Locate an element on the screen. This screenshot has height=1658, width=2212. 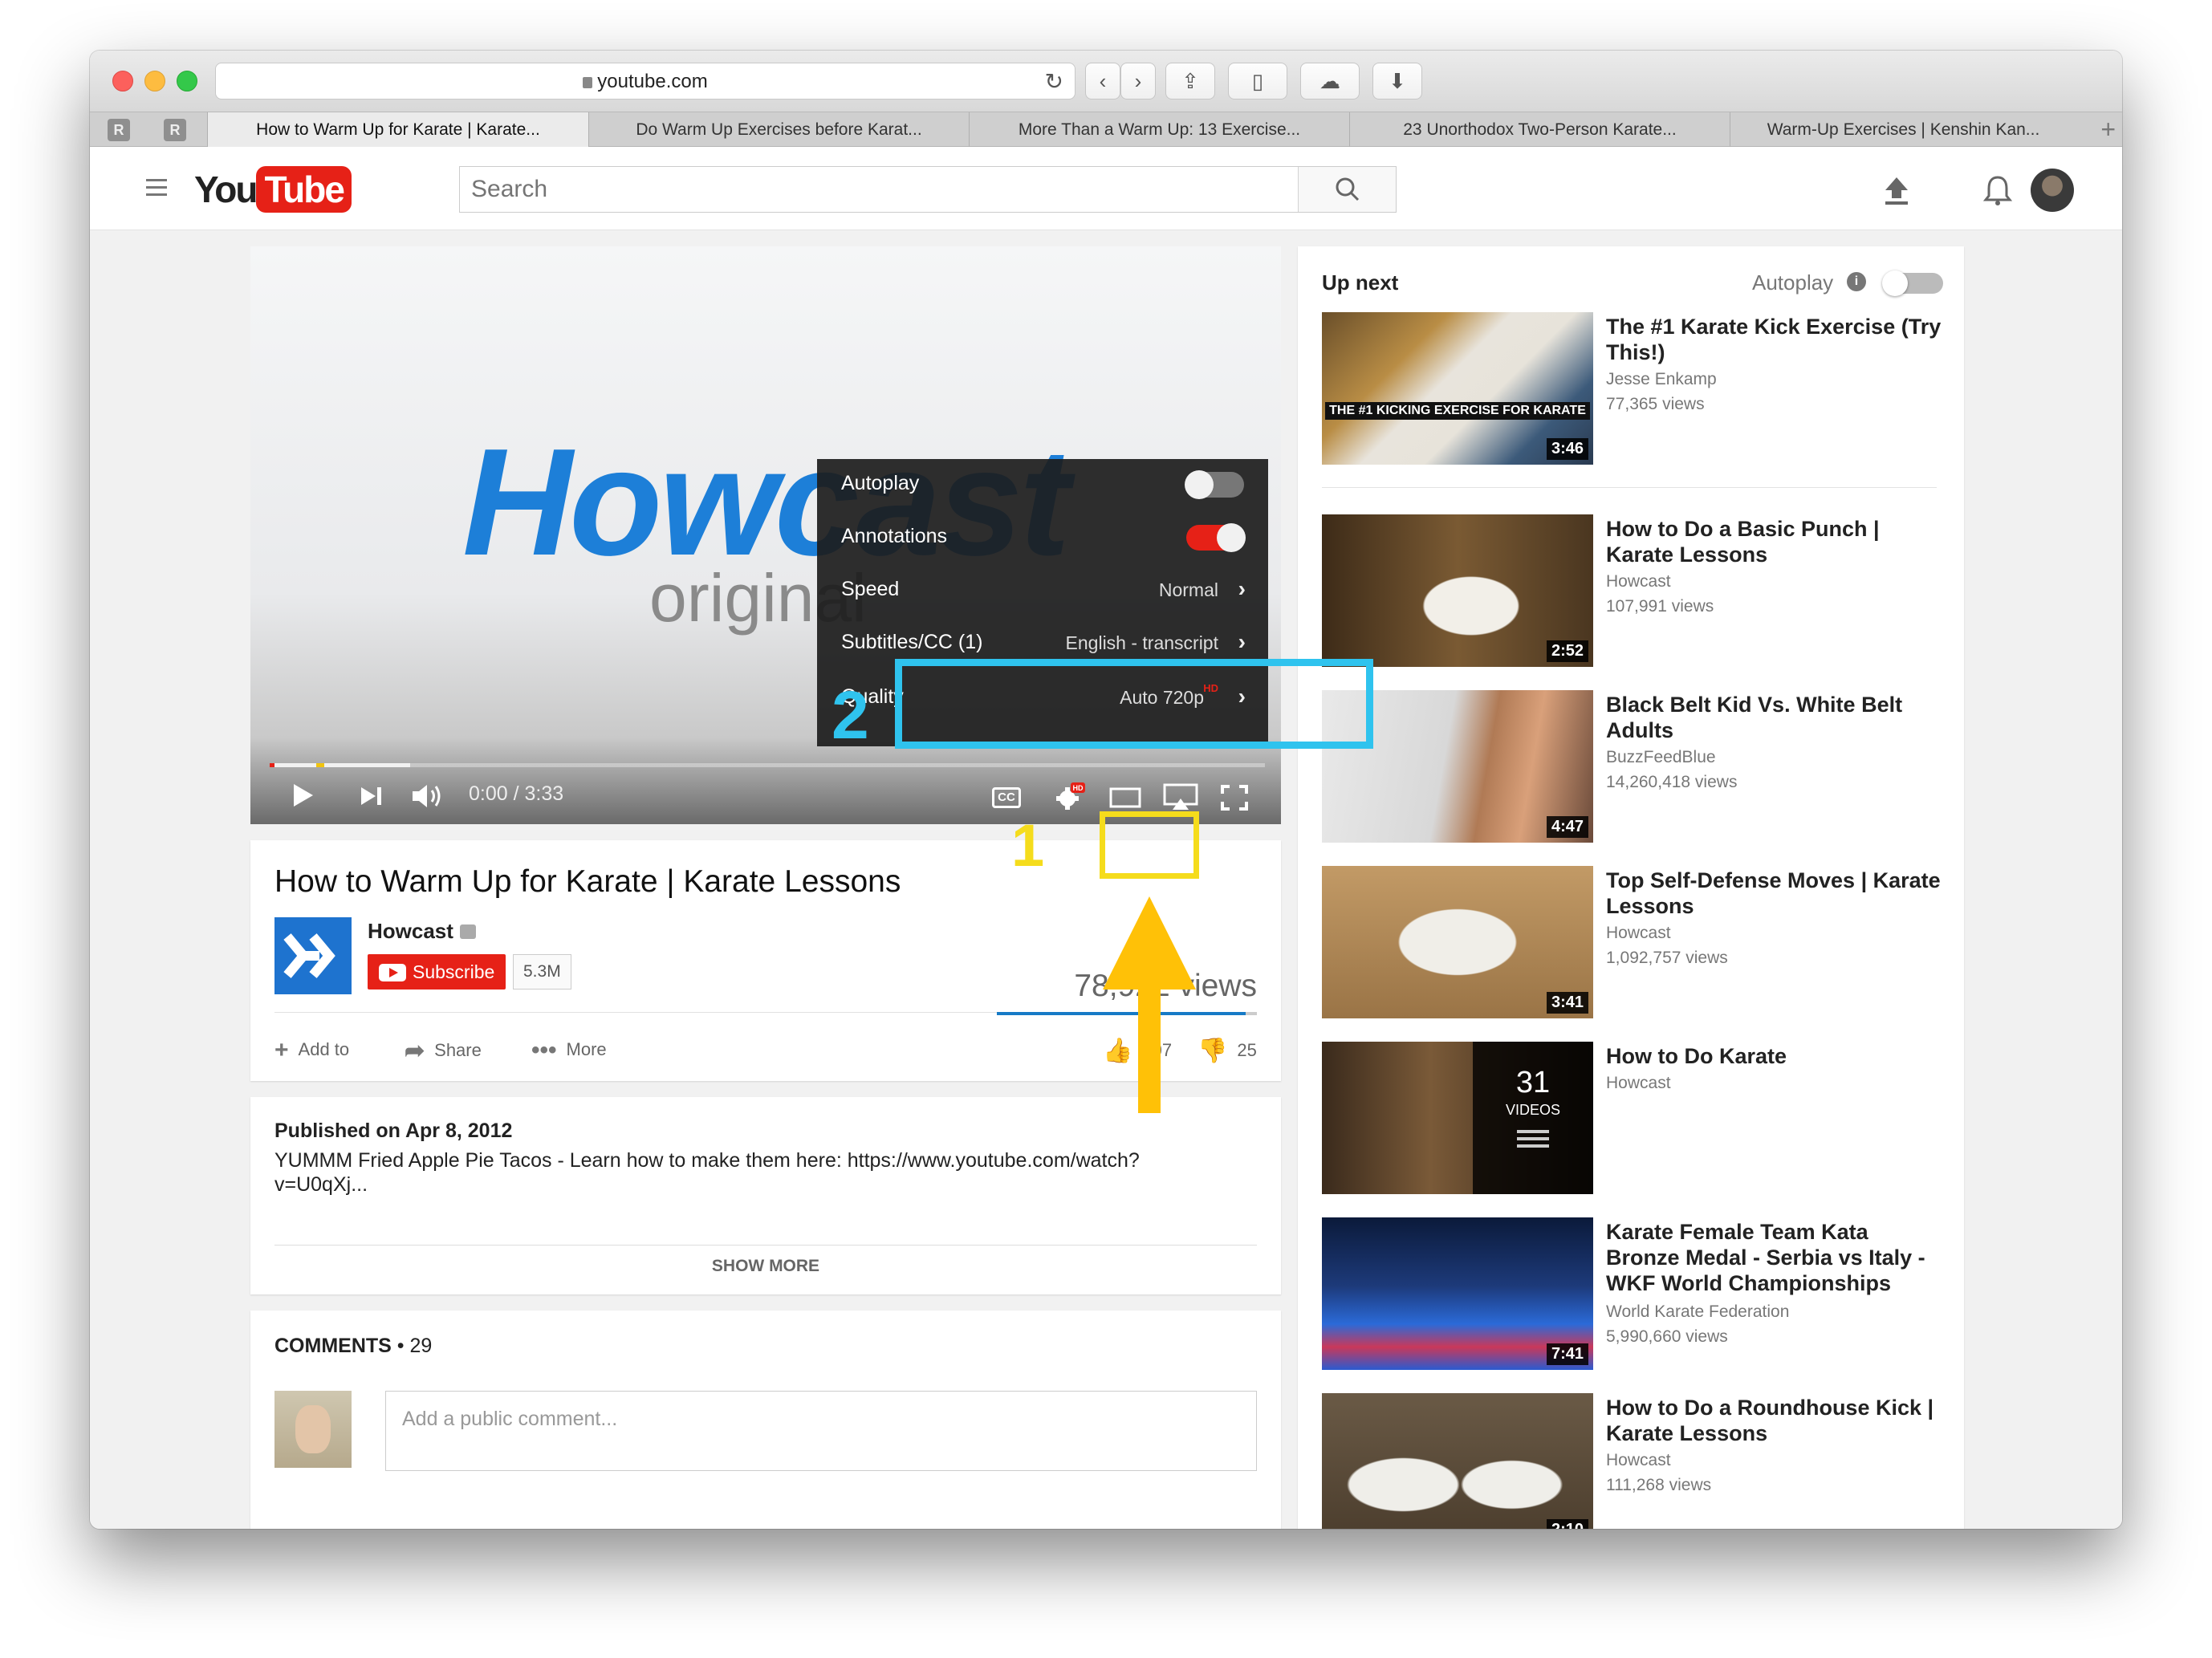
youtube-header: You Tube is located at coordinates (1106, 188).